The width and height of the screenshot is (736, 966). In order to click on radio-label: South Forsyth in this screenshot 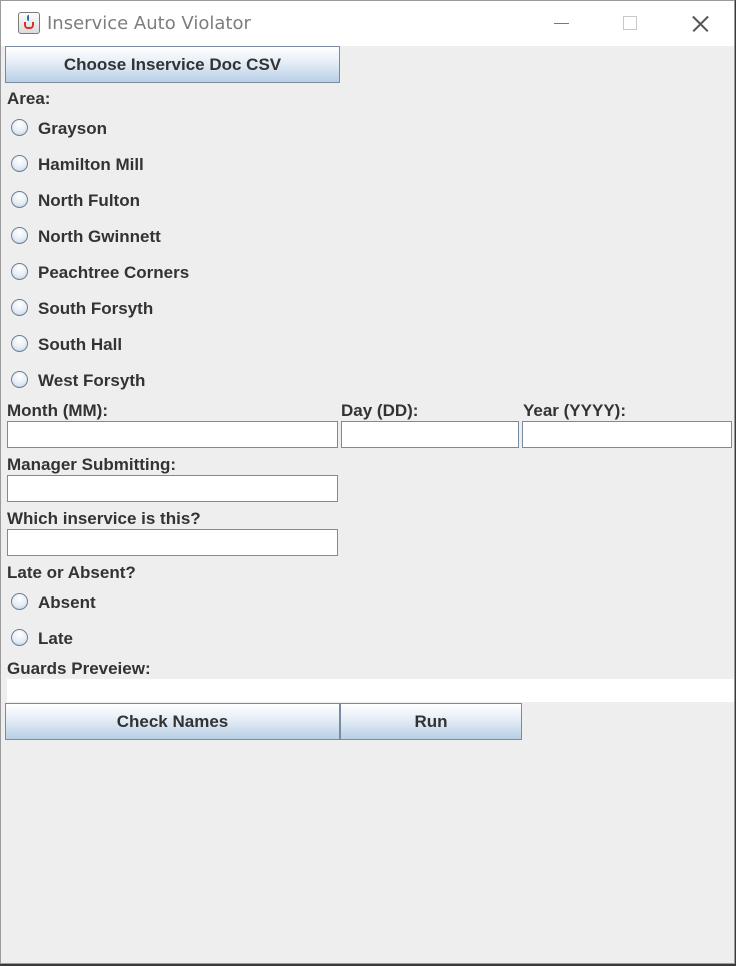, I will do `click(96, 308)`.